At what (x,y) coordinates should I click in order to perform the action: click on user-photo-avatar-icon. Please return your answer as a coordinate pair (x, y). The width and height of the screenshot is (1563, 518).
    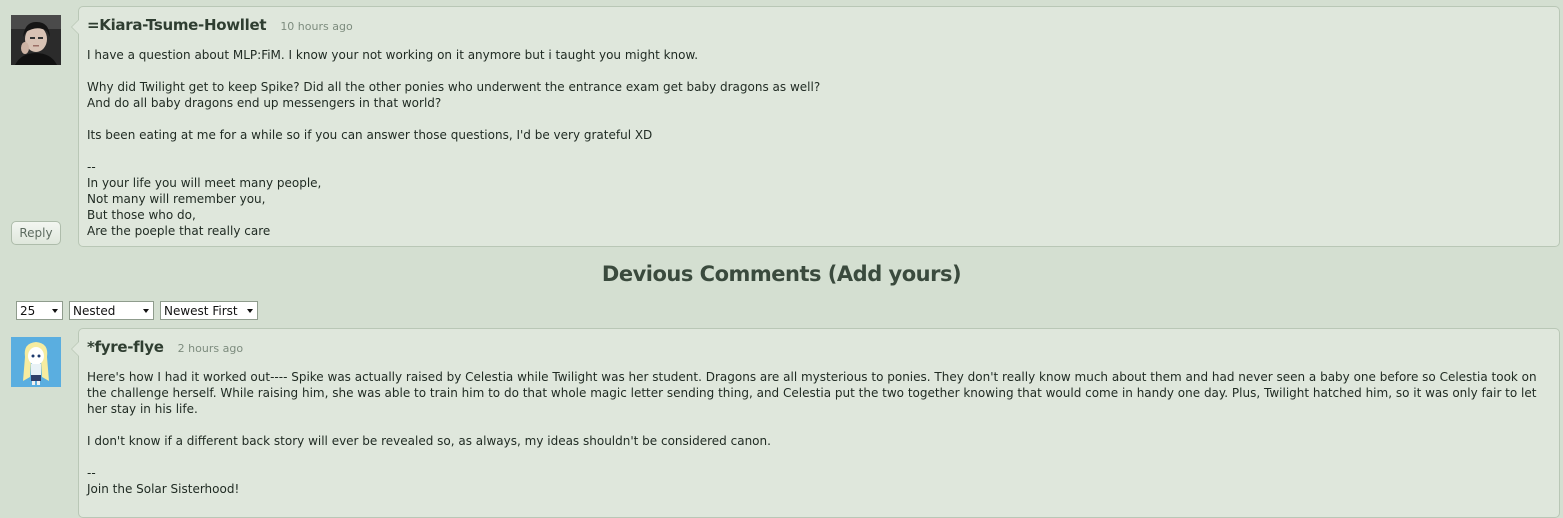
    Looking at the image, I should click on (36, 40).